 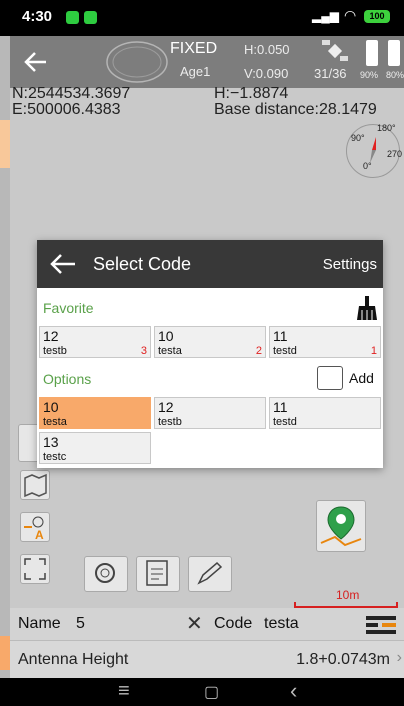 I want to click on settings-link: Settings, so click(x=350, y=264).